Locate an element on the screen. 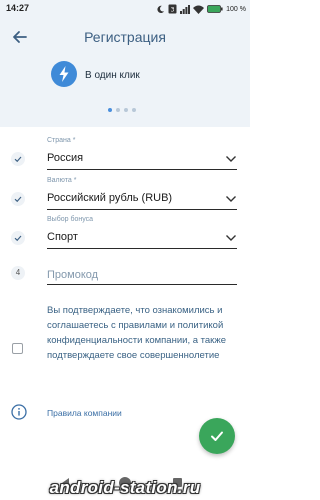  watermark: android-station.ru is located at coordinates (125, 487).